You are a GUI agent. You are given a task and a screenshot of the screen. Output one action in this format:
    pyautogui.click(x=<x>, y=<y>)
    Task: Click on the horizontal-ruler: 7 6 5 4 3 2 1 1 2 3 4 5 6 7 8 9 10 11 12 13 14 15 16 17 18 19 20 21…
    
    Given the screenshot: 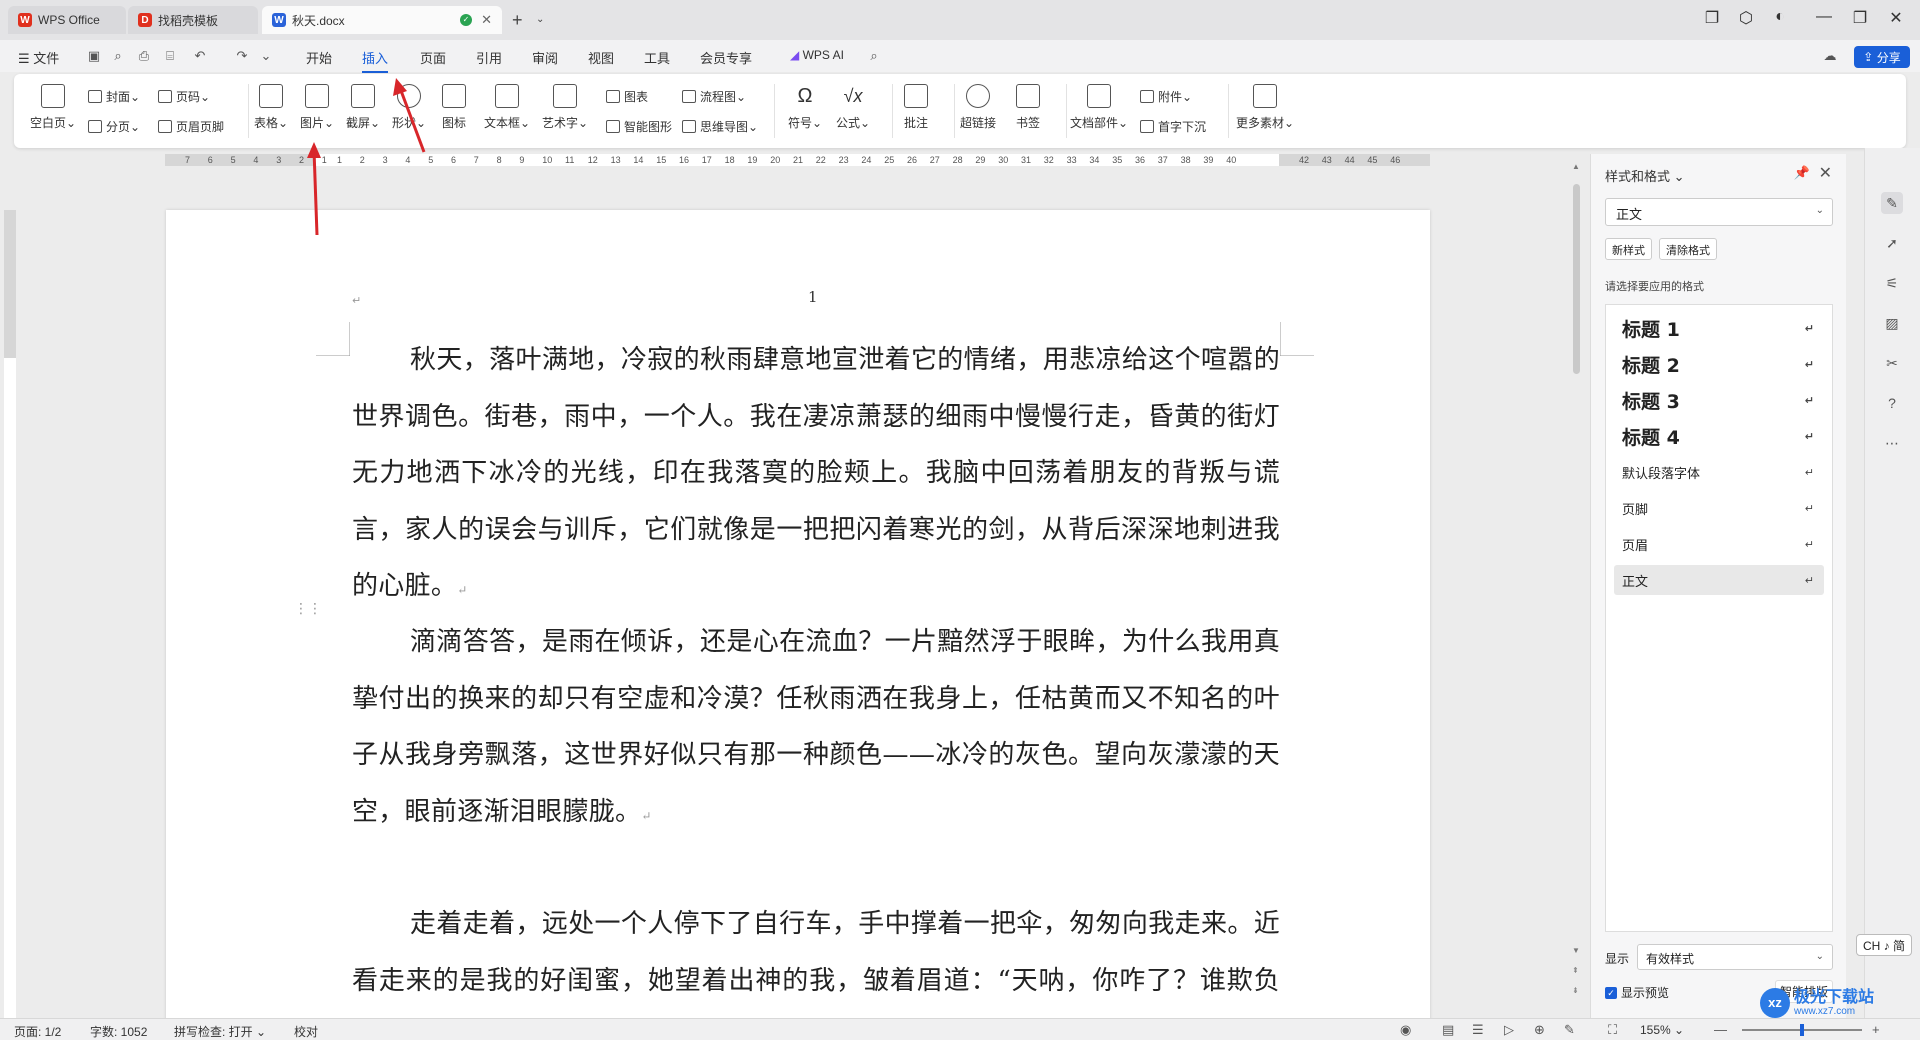 What is the action you would take?
    pyautogui.click(x=797, y=160)
    